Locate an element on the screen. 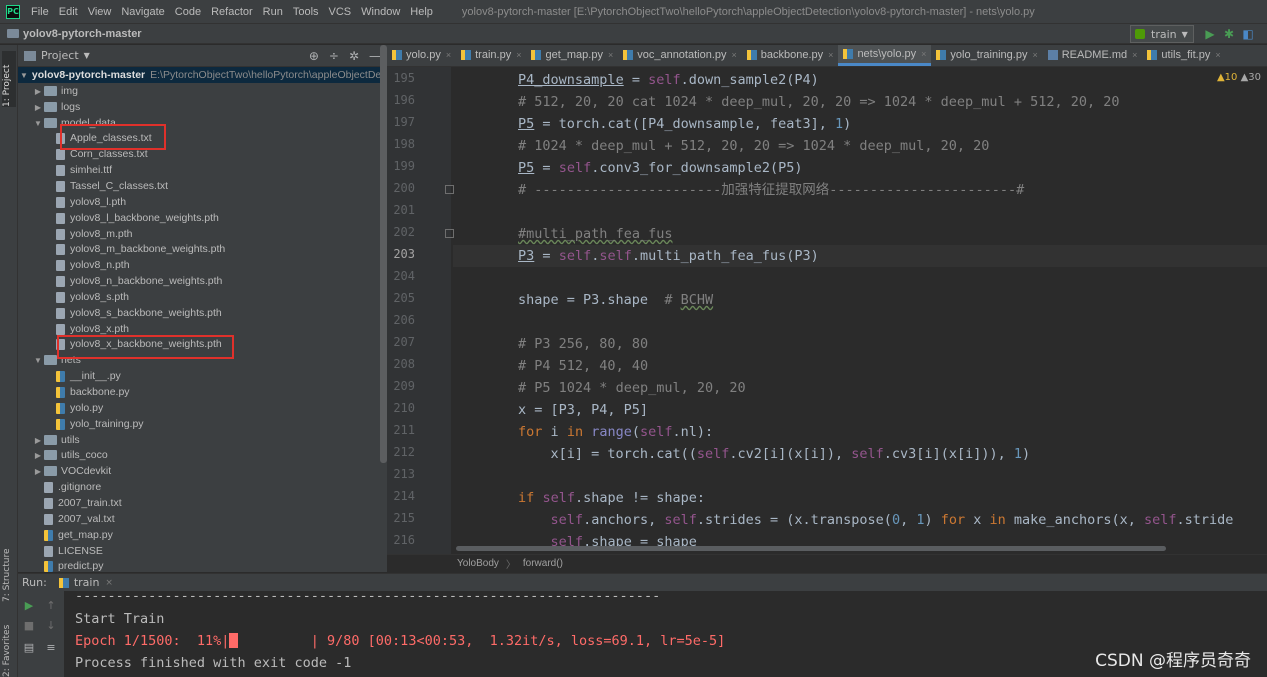 This screenshot has width=1267, height=677. structure-tool-tab: 7: Structure is located at coordinates (9, 572).